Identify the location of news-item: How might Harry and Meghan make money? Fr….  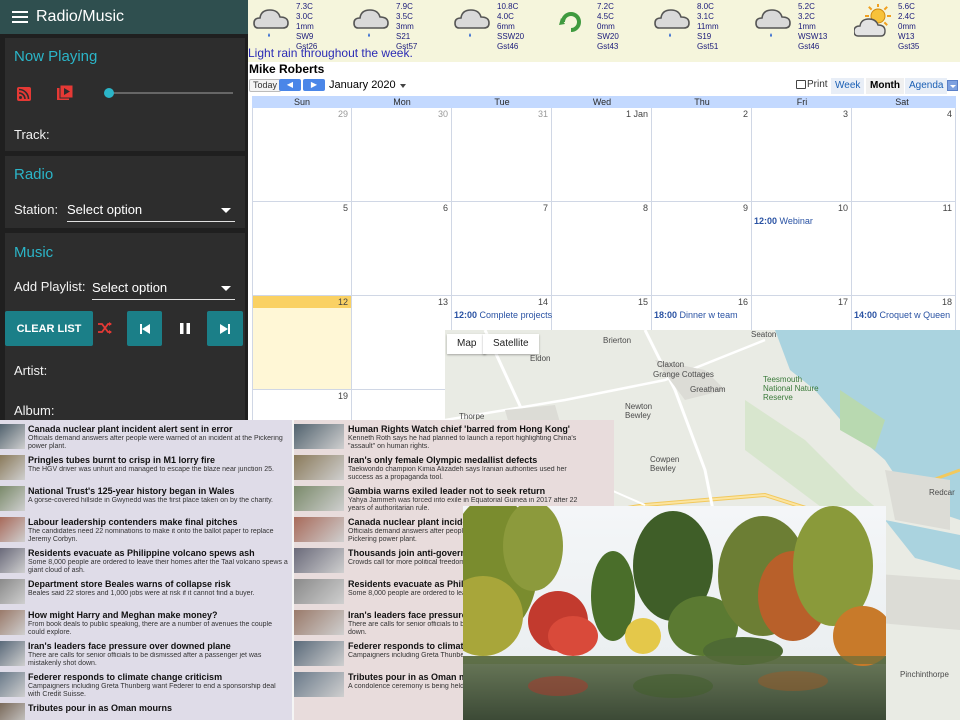
(146, 624).